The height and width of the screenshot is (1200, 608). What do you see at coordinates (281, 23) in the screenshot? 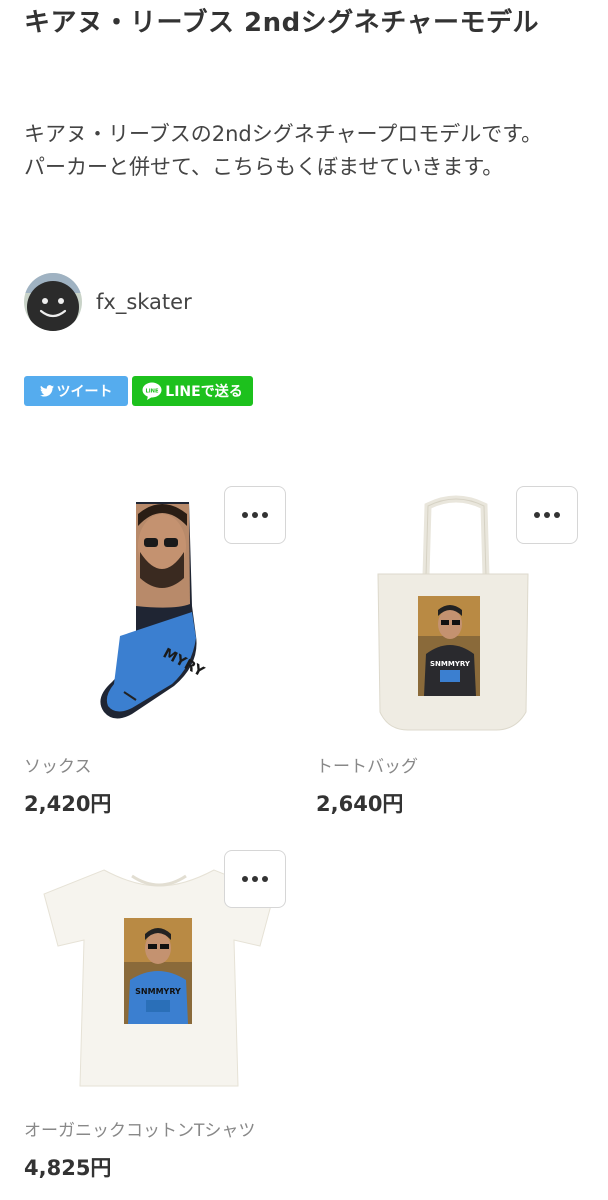
I see `page-title: キアヌ・リーブス 2ndシグネチャーモデル` at bounding box center [281, 23].